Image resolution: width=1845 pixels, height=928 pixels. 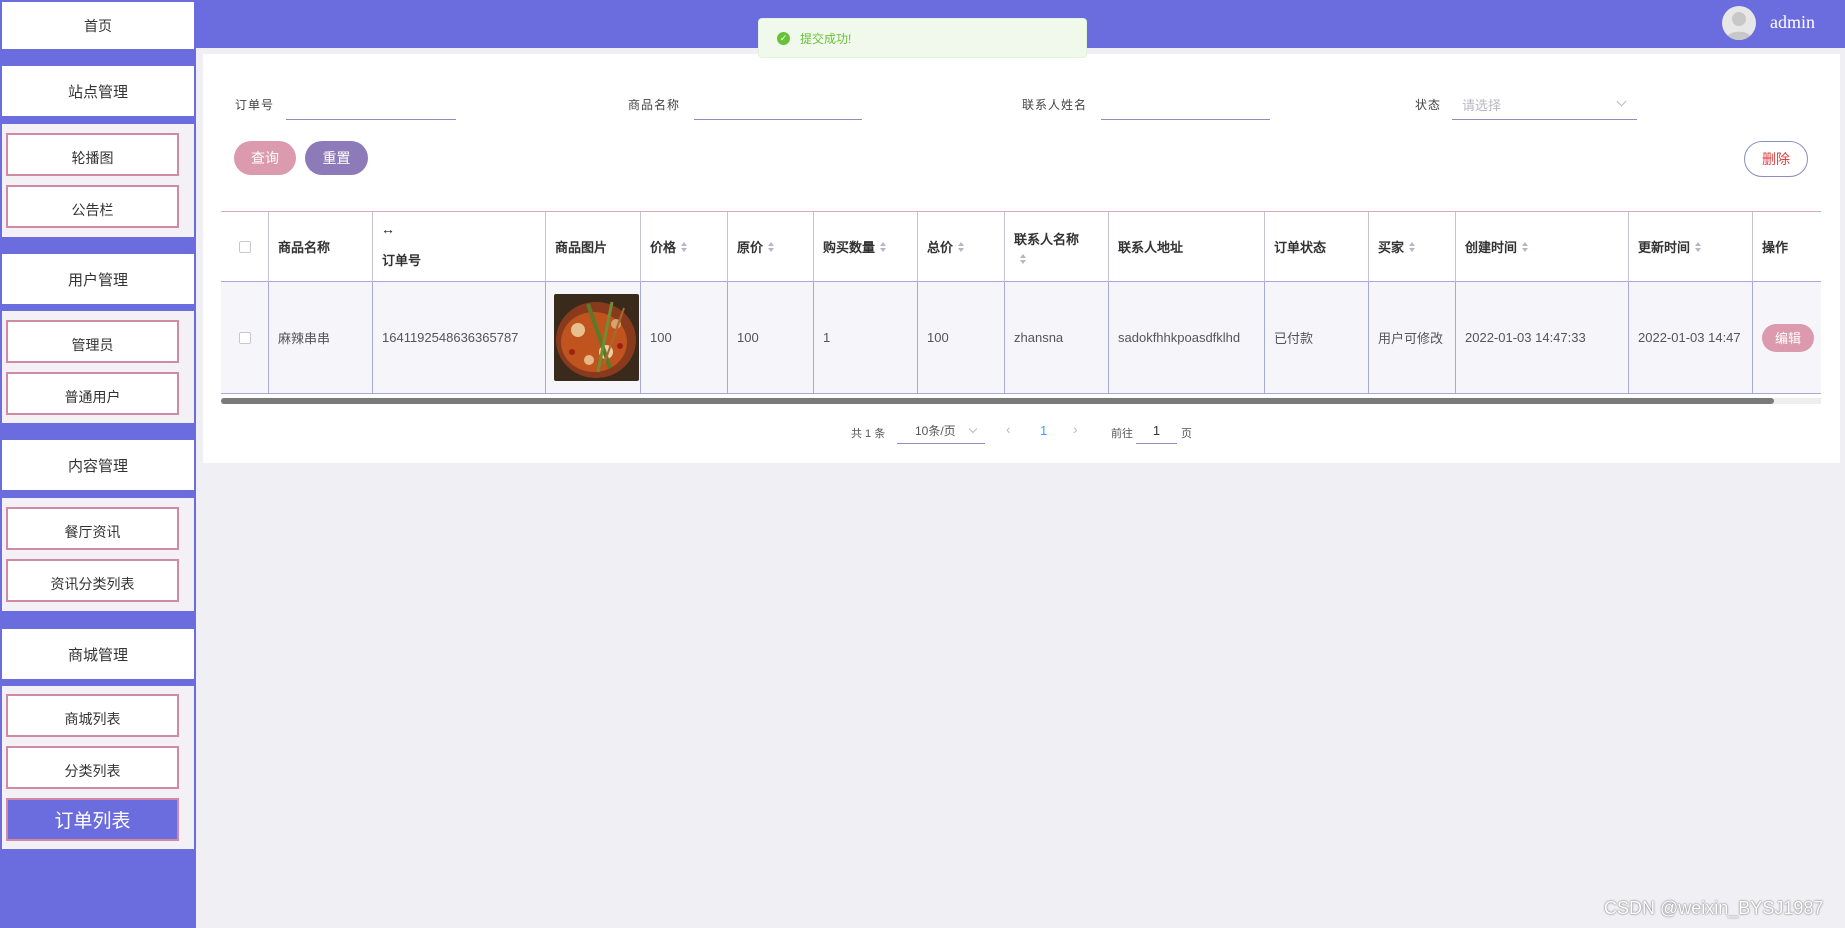 What do you see at coordinates (1187, 338) in the screenshot?
I see `cell-contact-address: sadokfhhkpoasdfklhd` at bounding box center [1187, 338].